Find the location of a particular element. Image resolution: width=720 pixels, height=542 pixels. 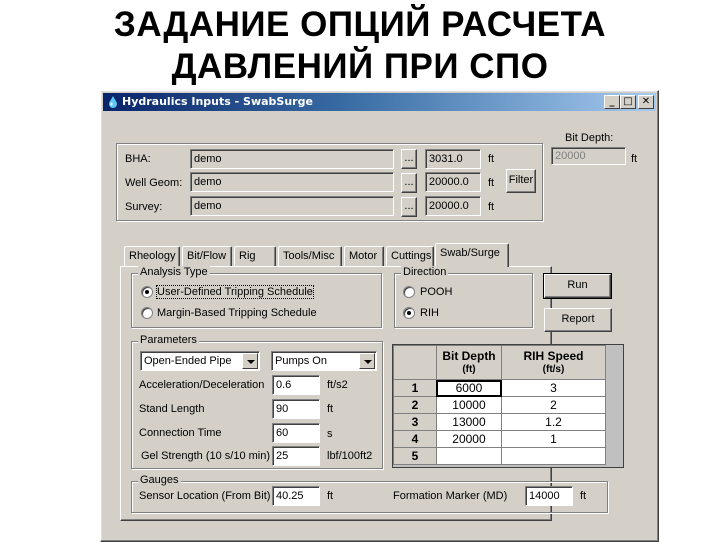

analysis-type-group: Analysis Type is located at coordinates (256, 297).